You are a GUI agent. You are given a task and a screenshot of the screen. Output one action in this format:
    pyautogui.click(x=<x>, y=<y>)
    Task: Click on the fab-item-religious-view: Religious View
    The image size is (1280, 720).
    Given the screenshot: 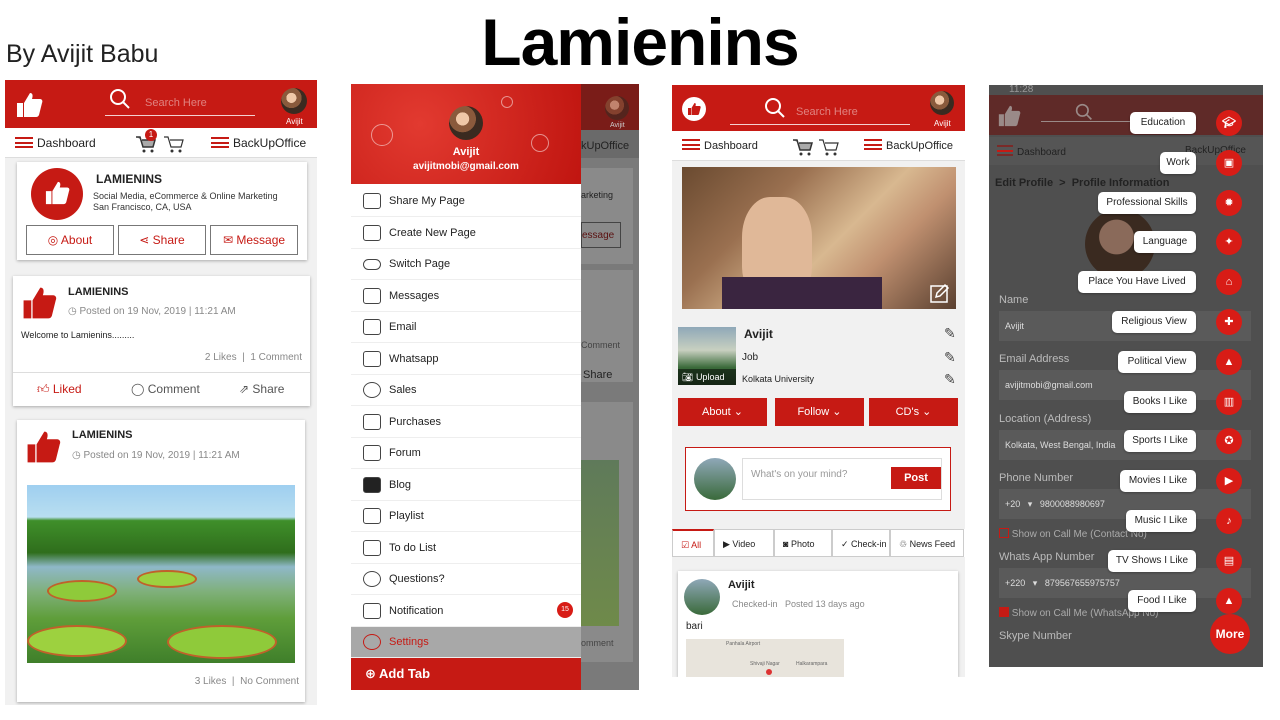 What is the action you would take?
    pyautogui.click(x=1154, y=322)
    